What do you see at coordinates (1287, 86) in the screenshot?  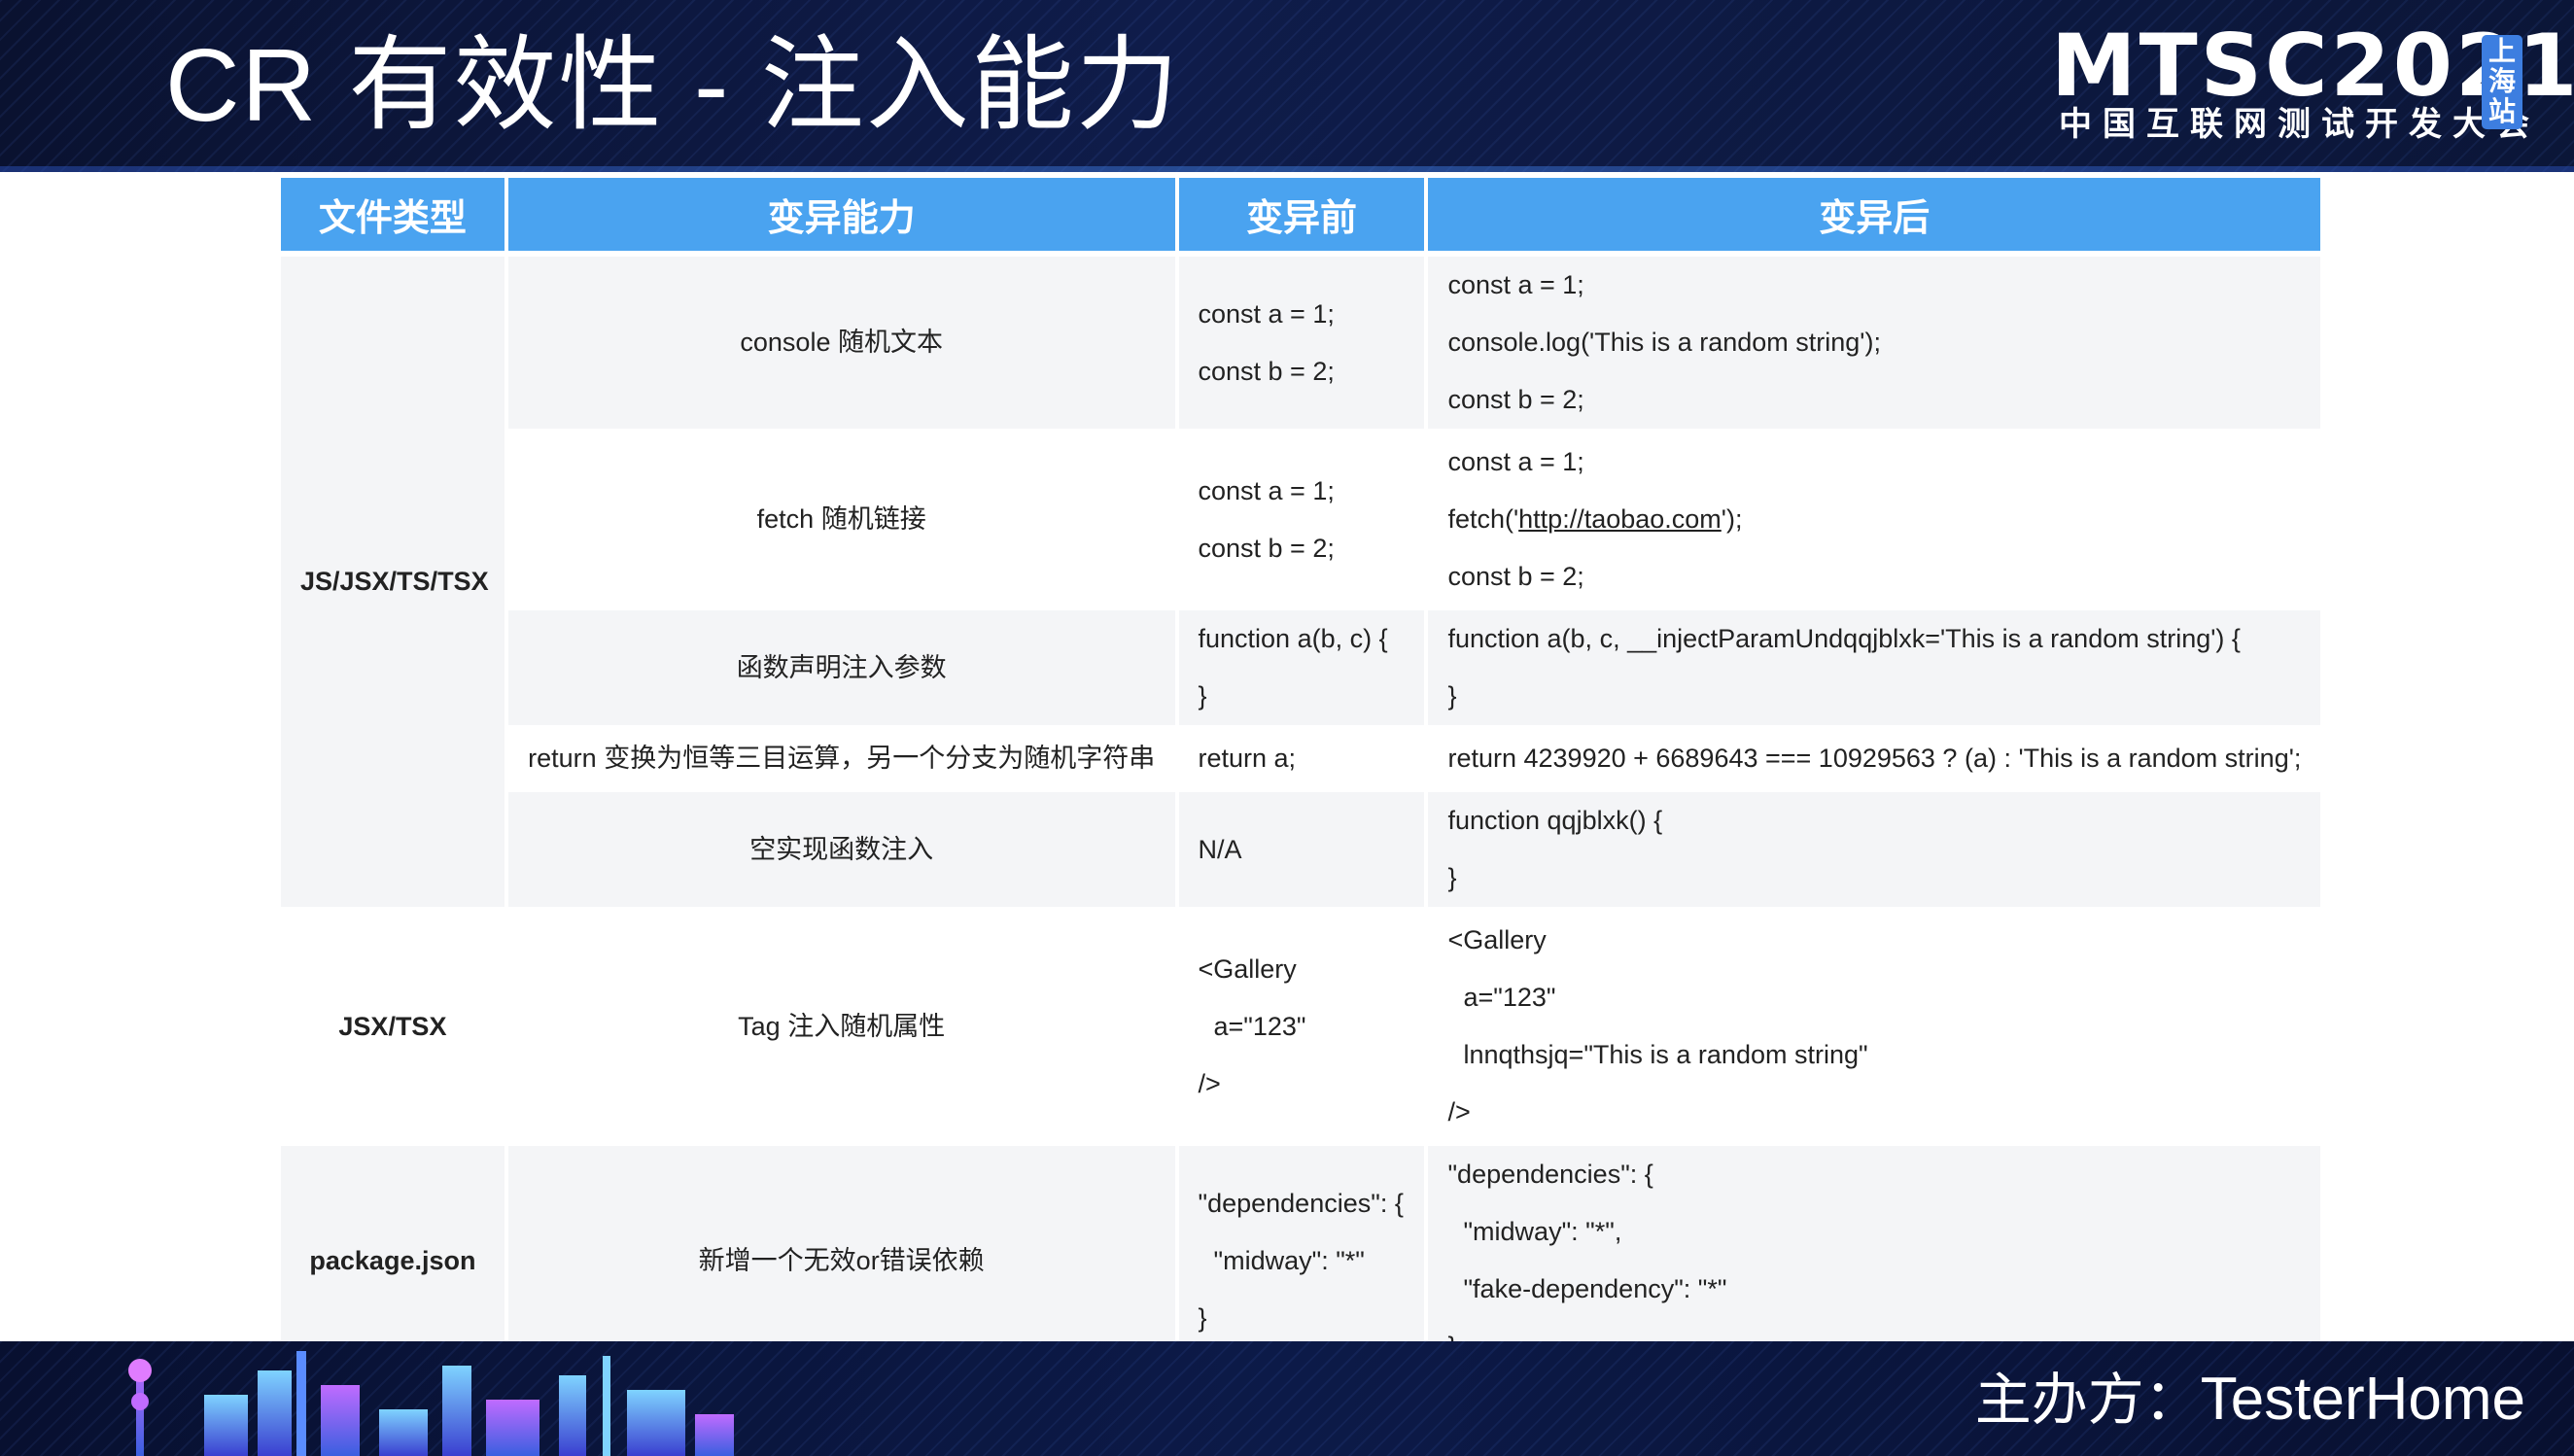 I see `header-banner: CR 有效性 - 注入能力 MTSC2021 中国互联网测试开发大会 上 海 站` at bounding box center [1287, 86].